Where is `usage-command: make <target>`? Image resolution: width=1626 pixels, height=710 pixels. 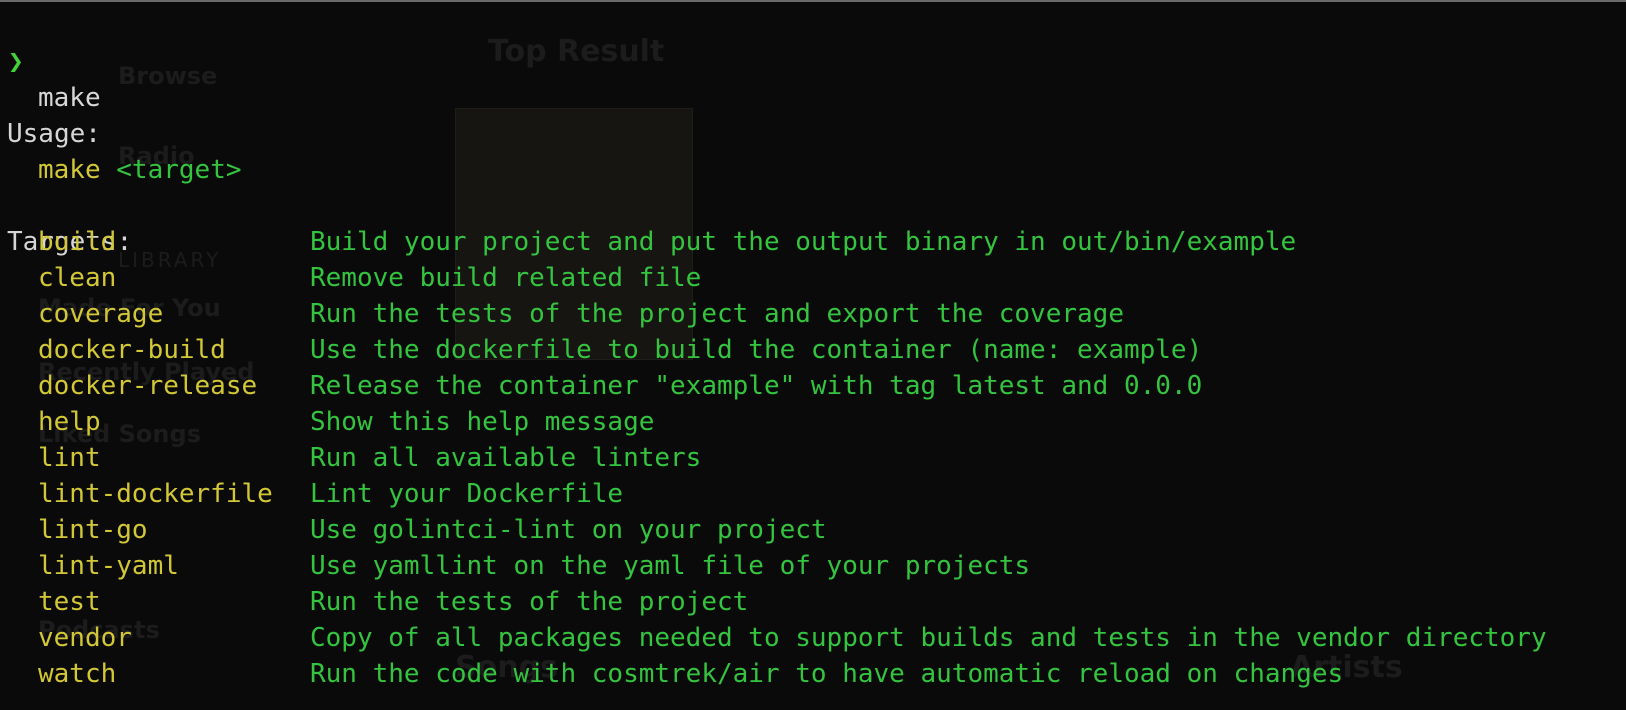
usage-command: make <target> is located at coordinates (140, 170).